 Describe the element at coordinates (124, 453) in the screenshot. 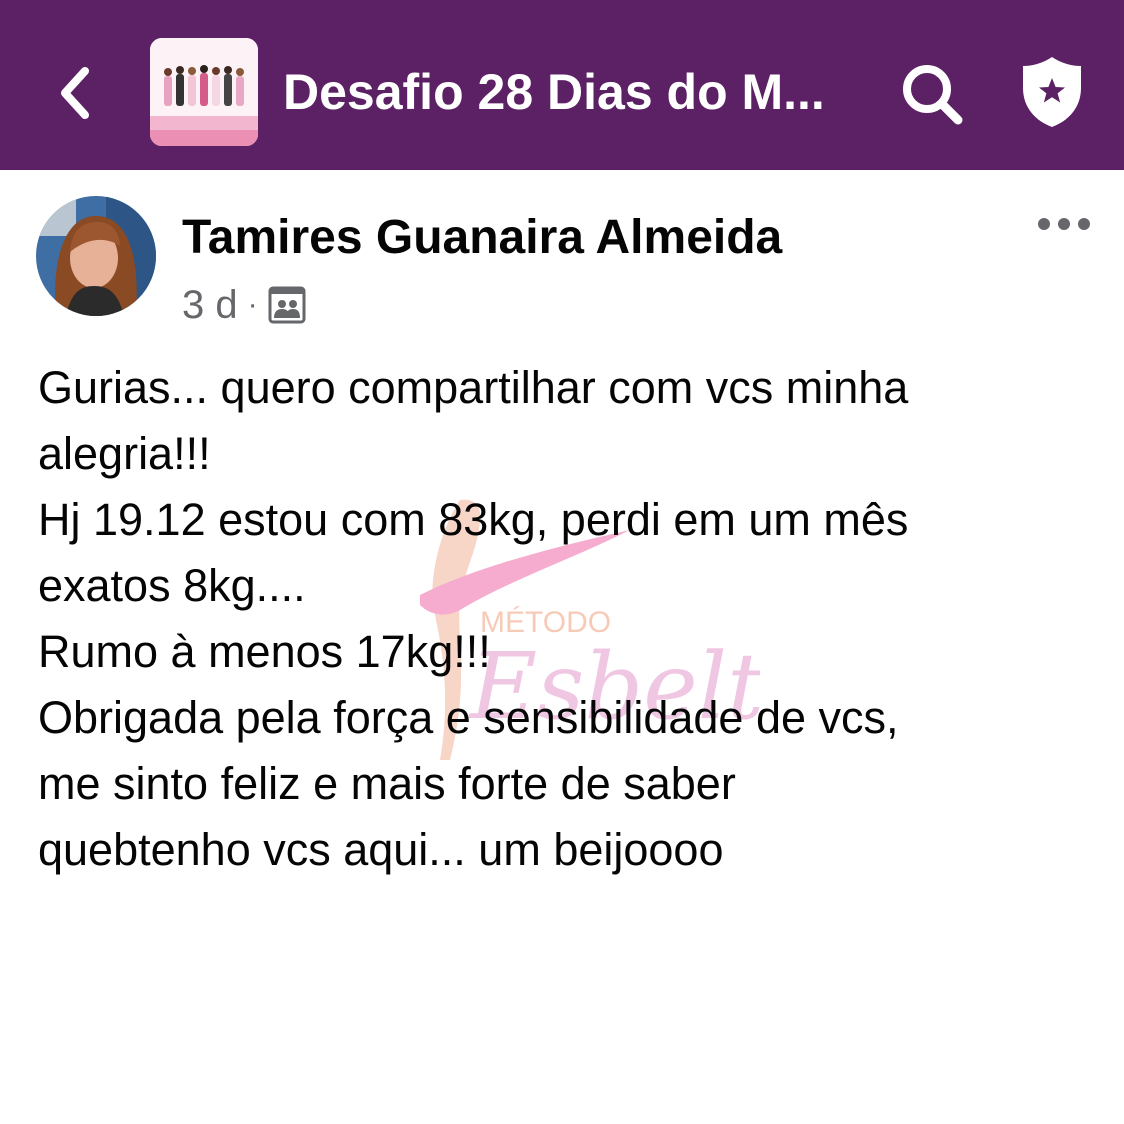

I see `post-text-line: alegria!!!` at that location.